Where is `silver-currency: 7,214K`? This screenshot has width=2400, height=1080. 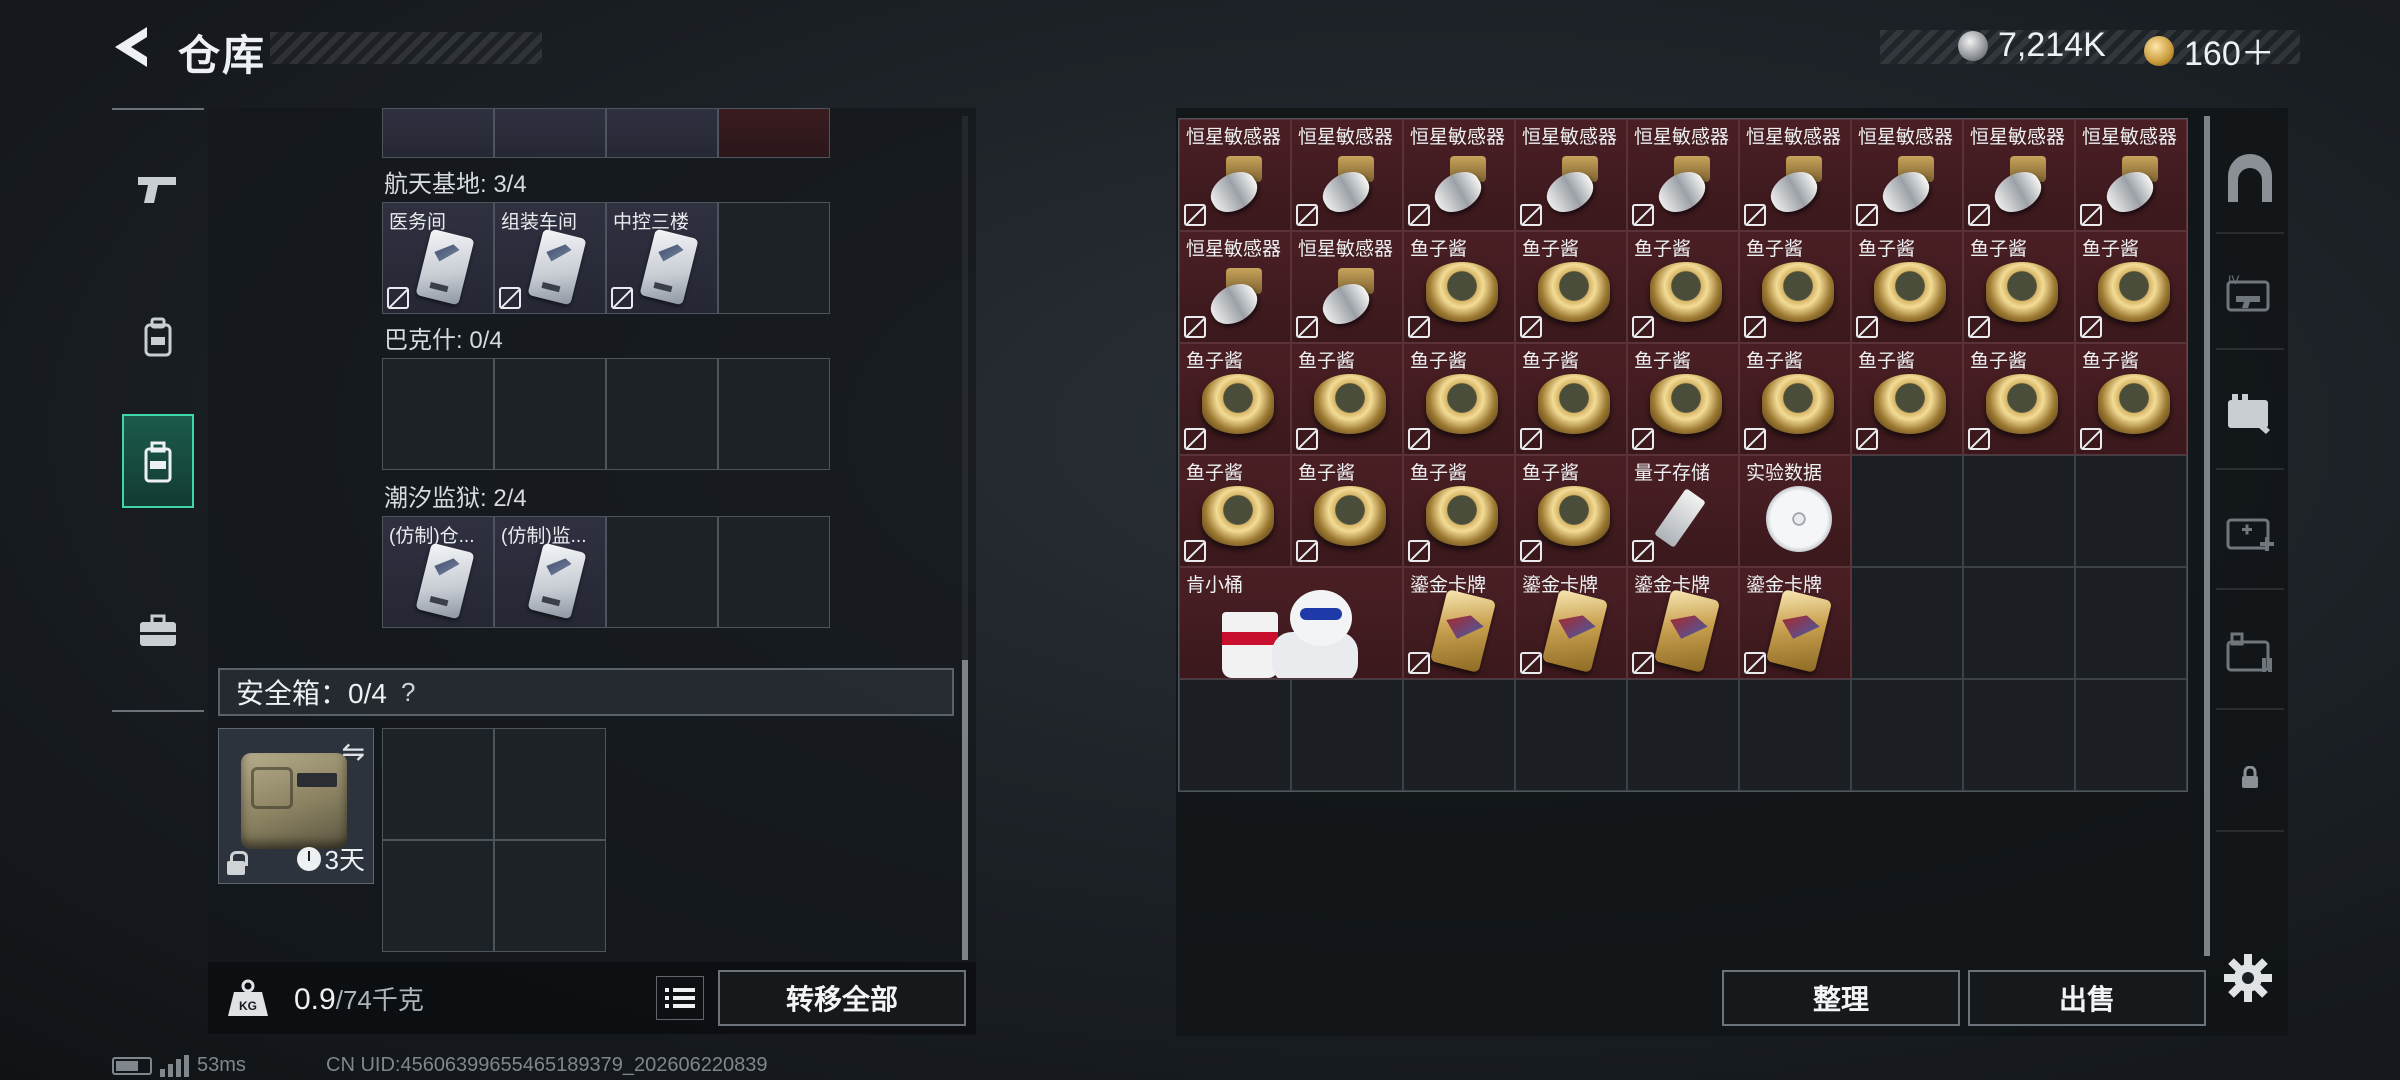 silver-currency: 7,214K is located at coordinates (2032, 45).